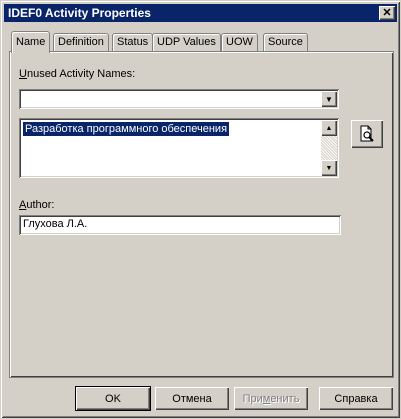 This screenshot has height=419, width=401. I want to click on list-item-selected: Разработка программного обеспечения, so click(126, 129).